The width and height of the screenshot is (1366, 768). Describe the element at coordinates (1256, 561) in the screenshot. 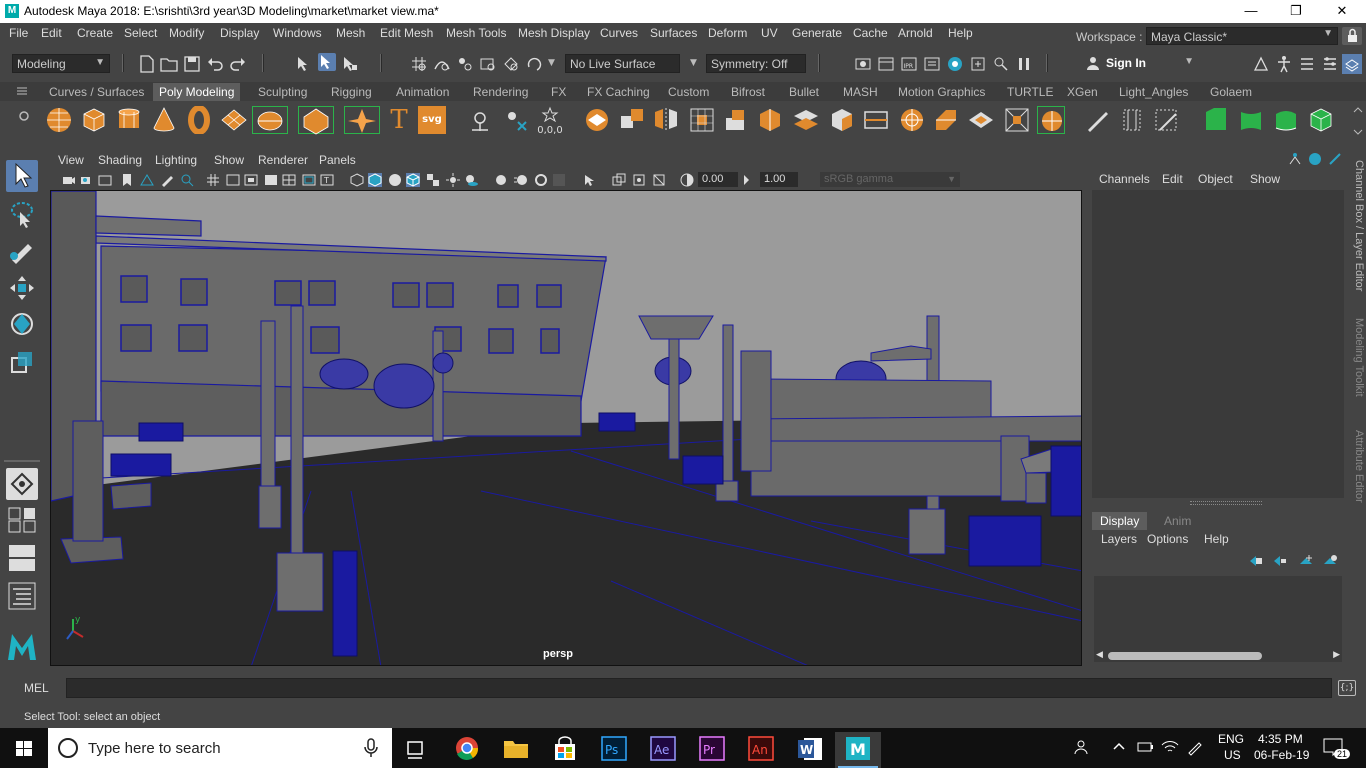

I see `move-layer-up-icon` at that location.